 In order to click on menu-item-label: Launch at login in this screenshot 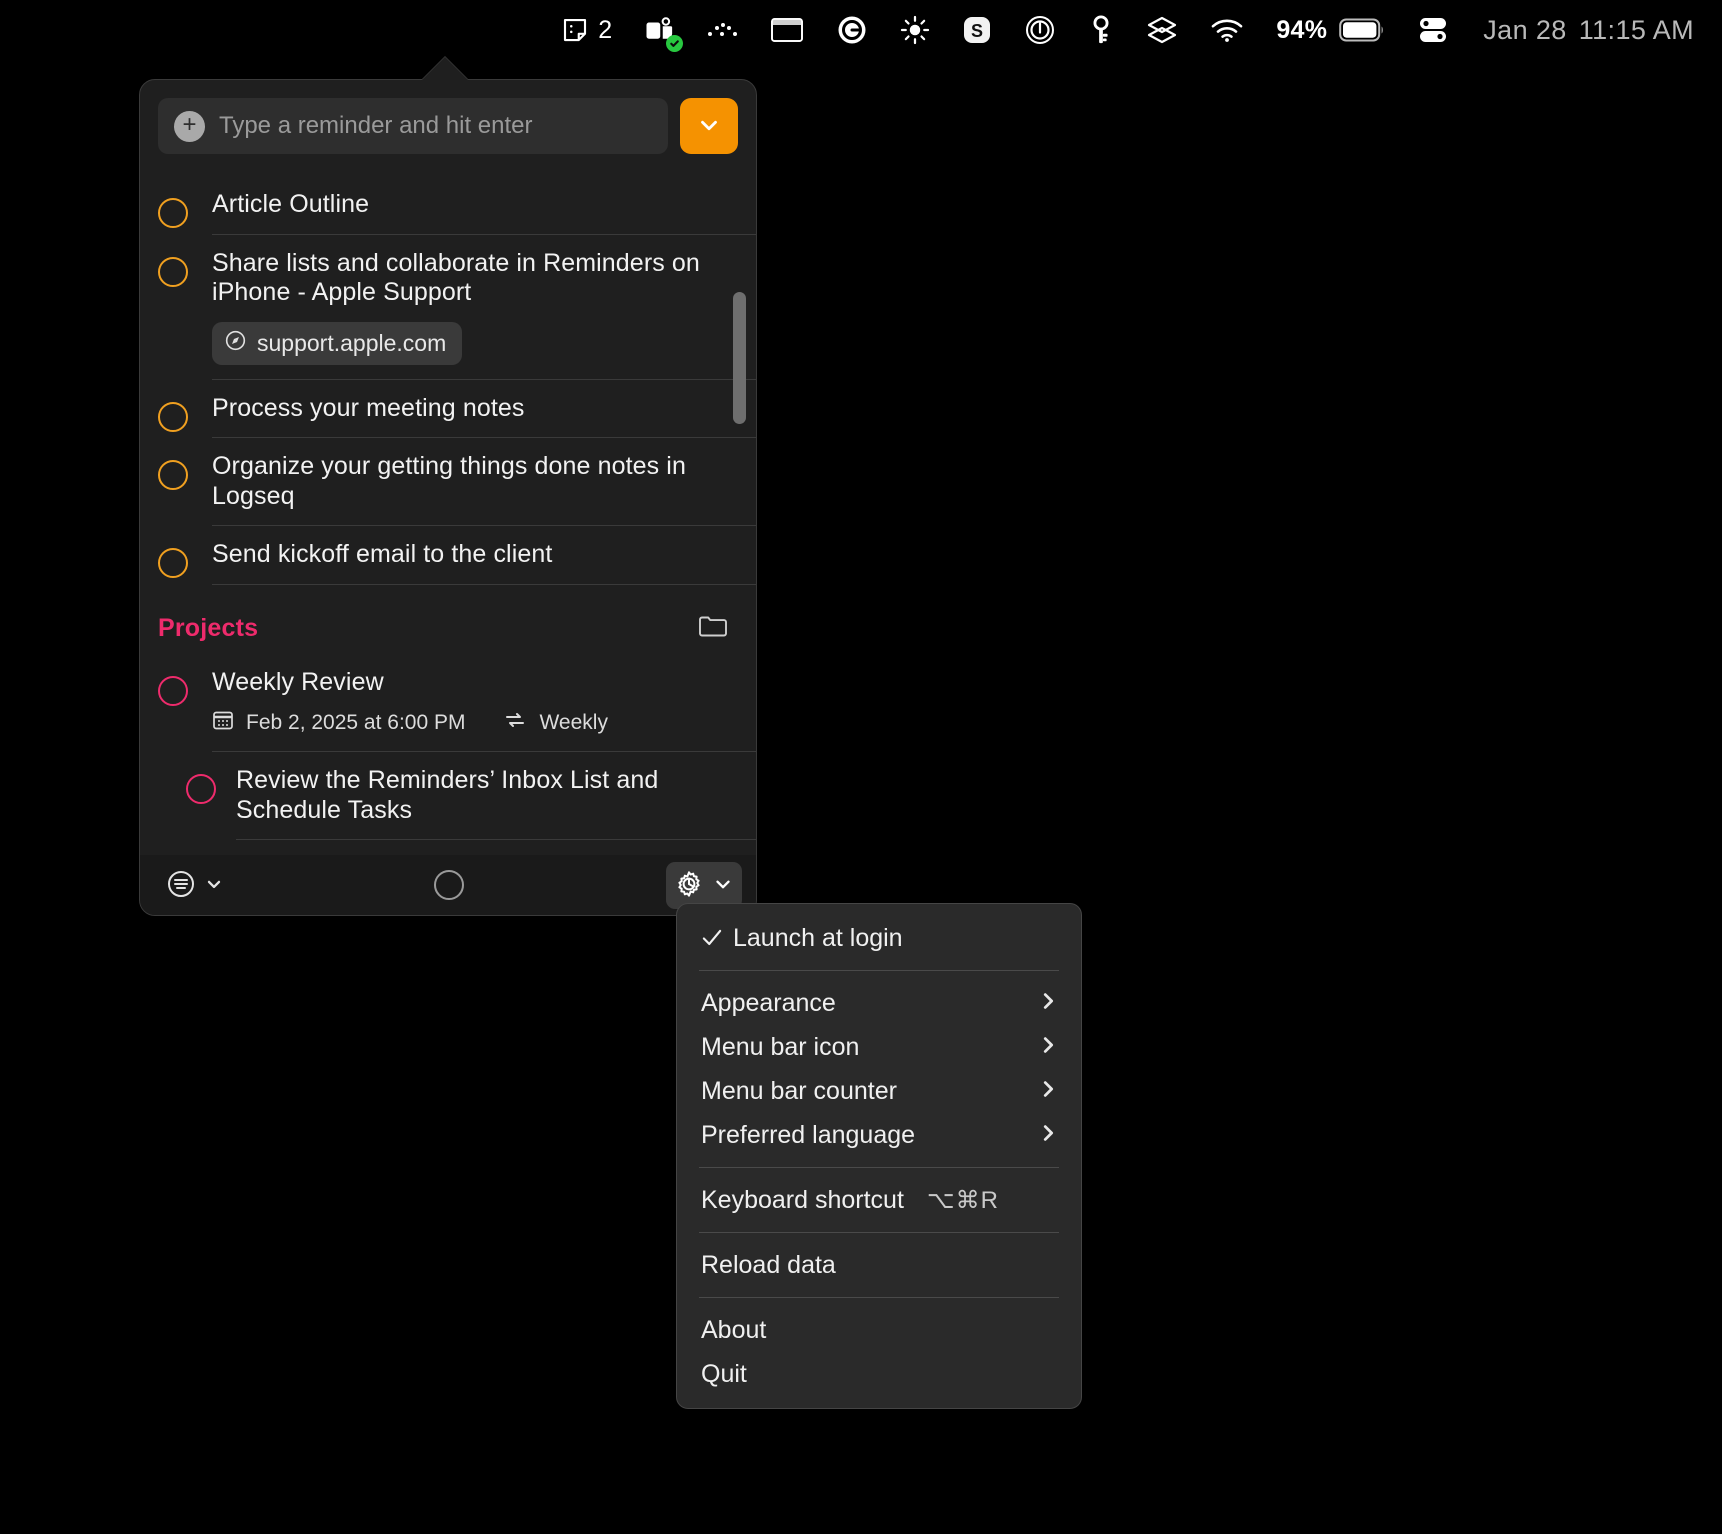, I will do `click(818, 937)`.